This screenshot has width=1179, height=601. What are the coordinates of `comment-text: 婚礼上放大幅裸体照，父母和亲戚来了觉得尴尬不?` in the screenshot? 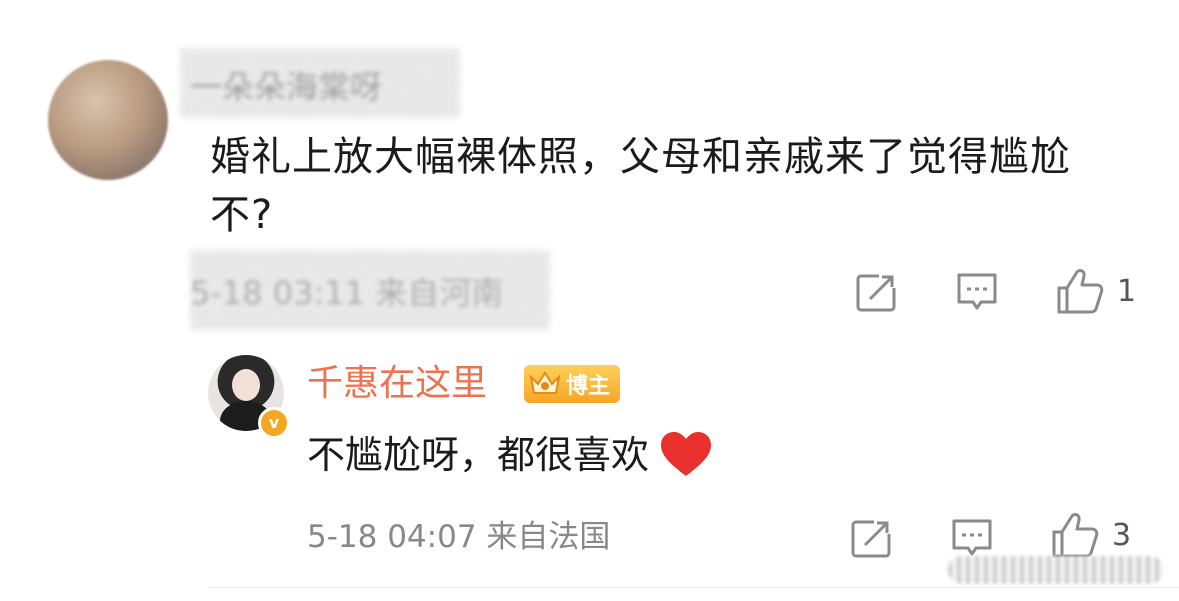 It's located at (640, 186).